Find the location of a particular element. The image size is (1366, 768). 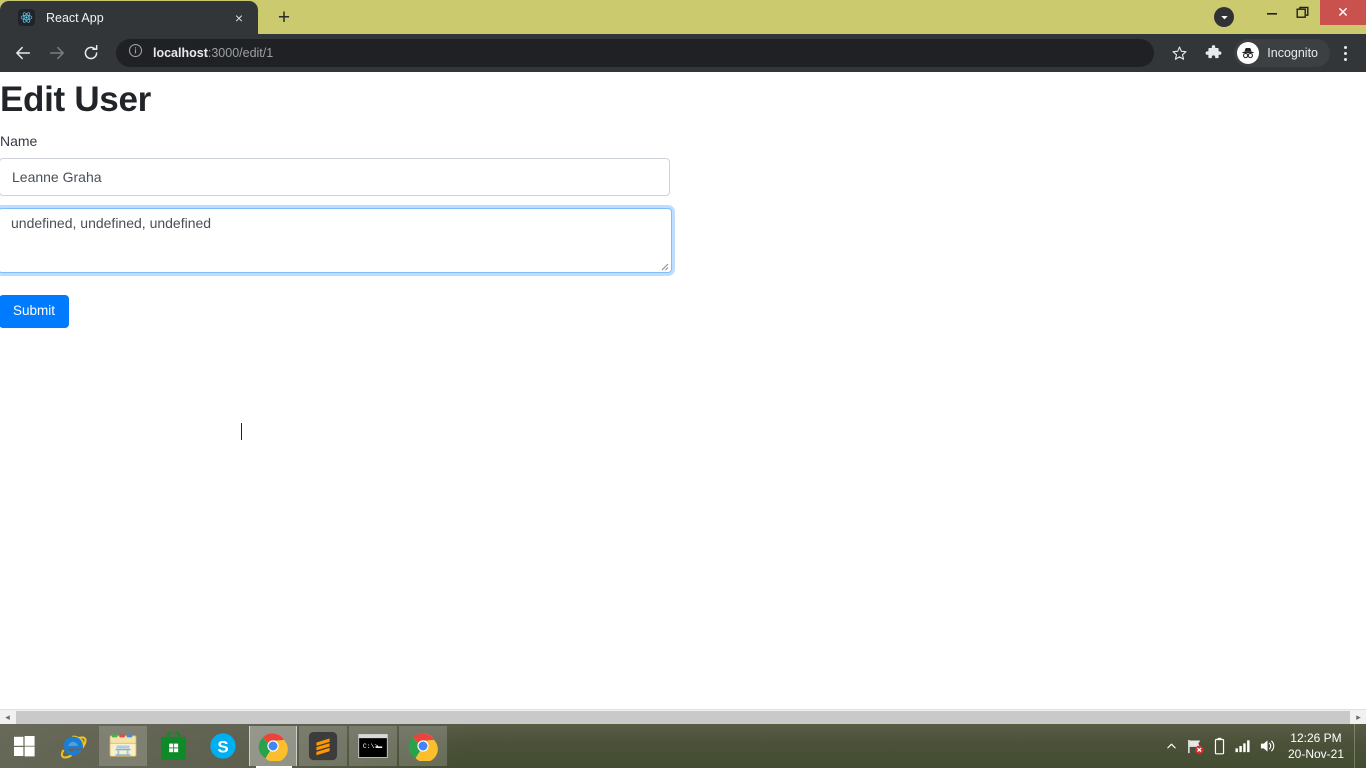

window-close-button: ✕ is located at coordinates (1343, 12).